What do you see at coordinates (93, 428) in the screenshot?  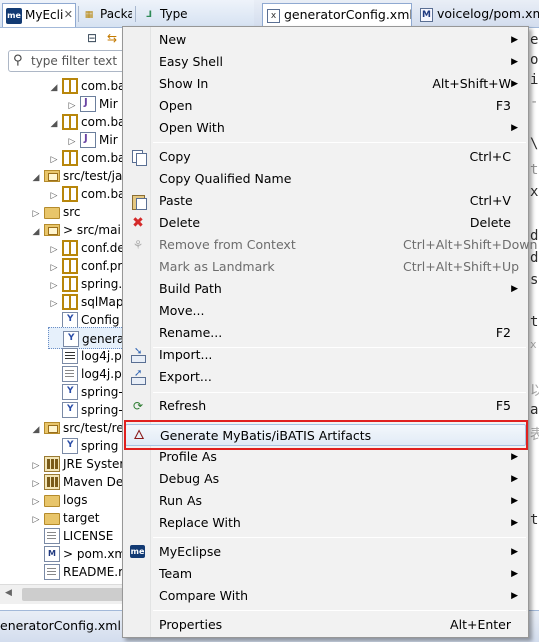 I see `tree-label: src/test/re` at bounding box center [93, 428].